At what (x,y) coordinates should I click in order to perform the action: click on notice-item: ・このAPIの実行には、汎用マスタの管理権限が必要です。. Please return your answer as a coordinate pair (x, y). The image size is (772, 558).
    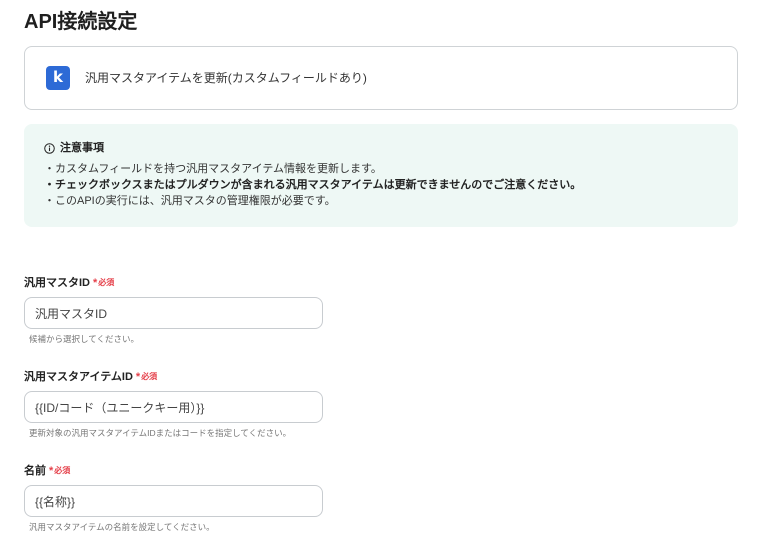
    Looking at the image, I should click on (190, 201).